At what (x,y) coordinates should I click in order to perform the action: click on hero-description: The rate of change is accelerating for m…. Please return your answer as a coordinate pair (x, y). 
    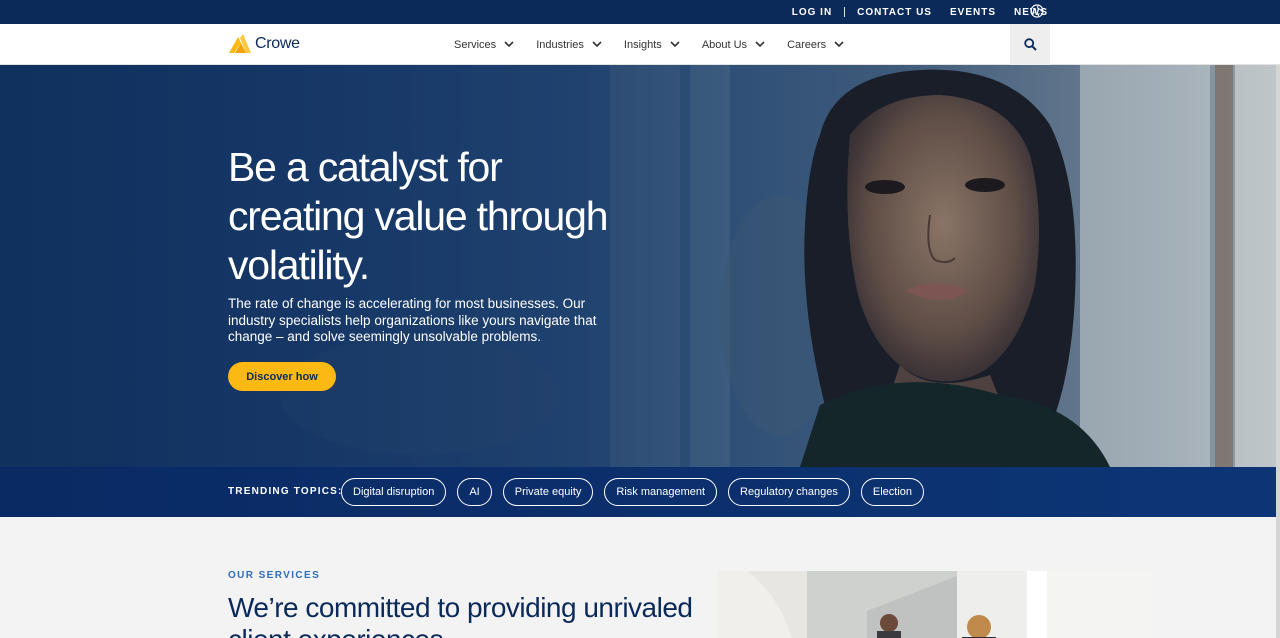
    Looking at the image, I should click on (412, 320).